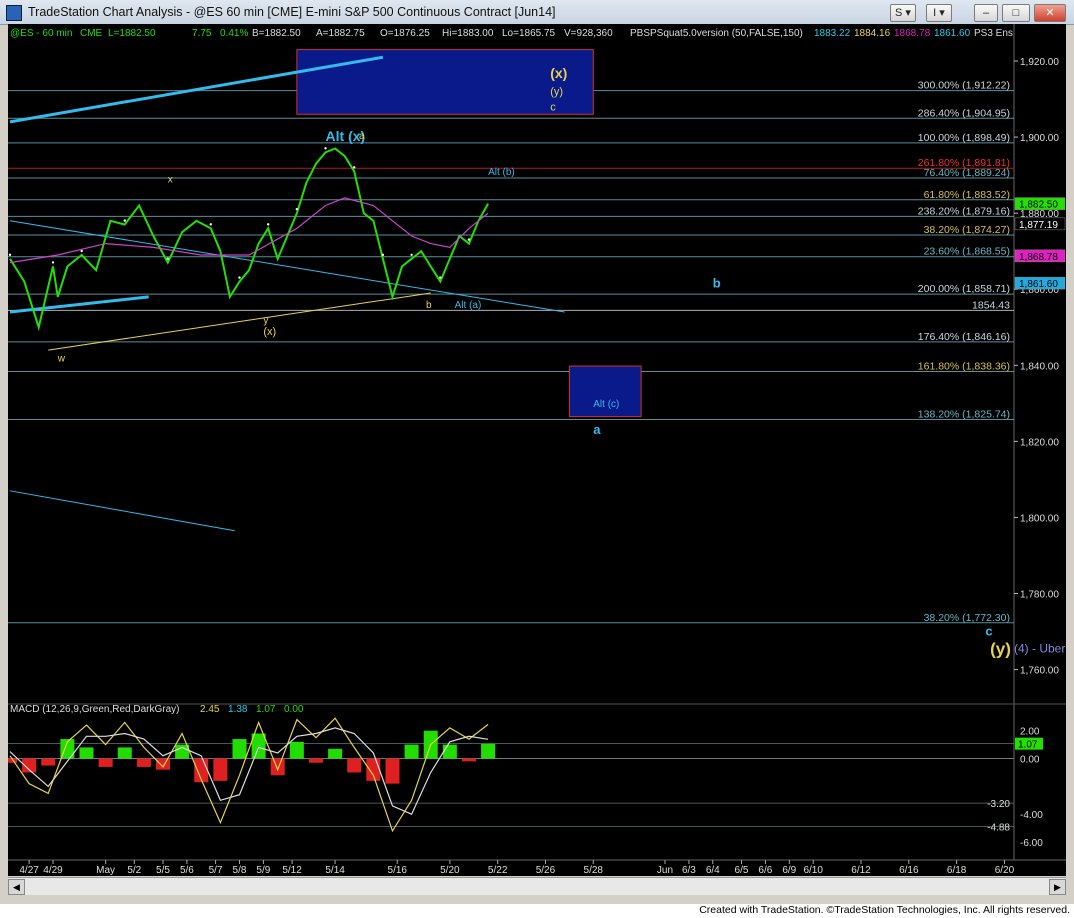 This screenshot has height=918, width=1074. What do you see at coordinates (1030, 732) in the screenshot?
I see `macd-tick-label: 2.00` at bounding box center [1030, 732].